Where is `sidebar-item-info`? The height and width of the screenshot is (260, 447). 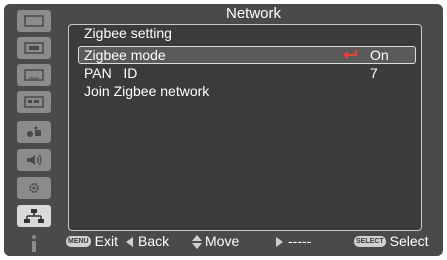 sidebar-item-info is located at coordinates (34, 243).